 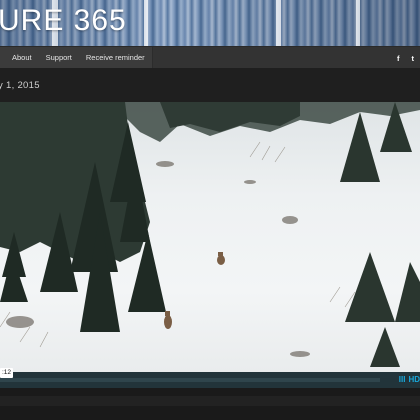 I want to click on social-links: f t, so click(x=405, y=58).